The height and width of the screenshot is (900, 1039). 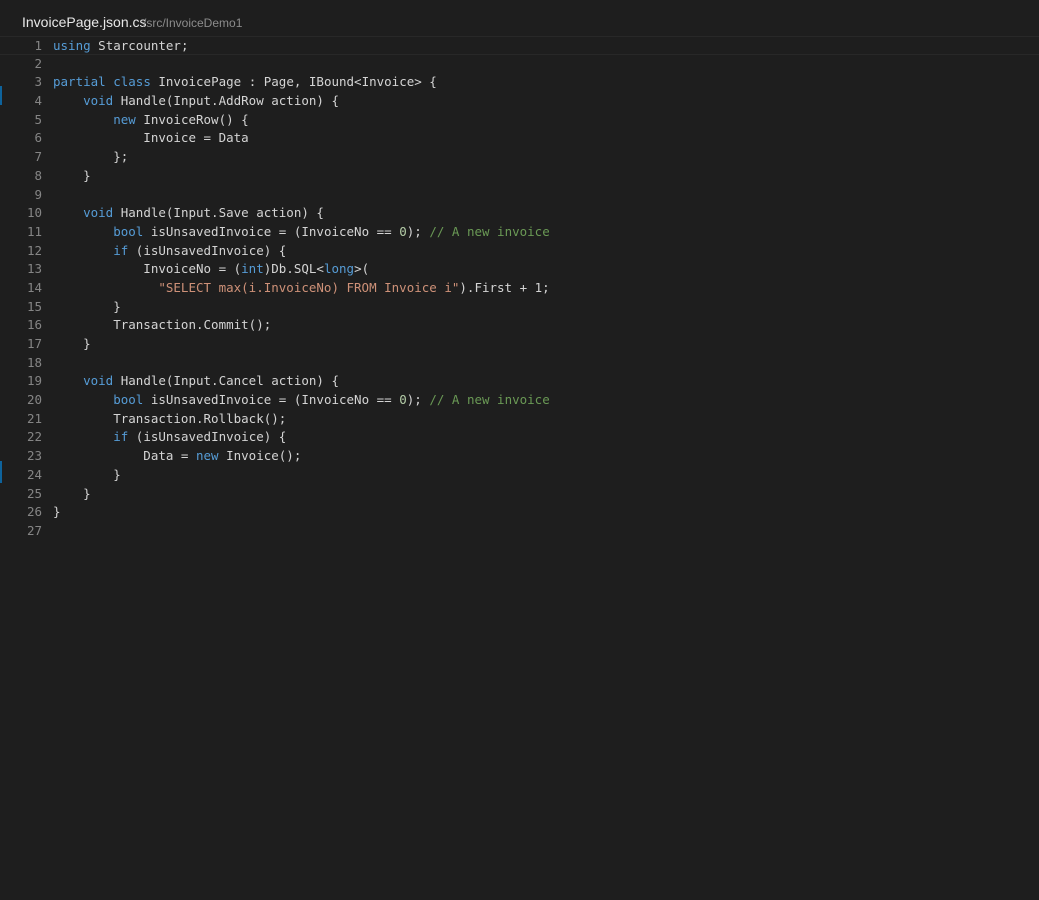 What do you see at coordinates (34, 418) in the screenshot?
I see `line-number: 21` at bounding box center [34, 418].